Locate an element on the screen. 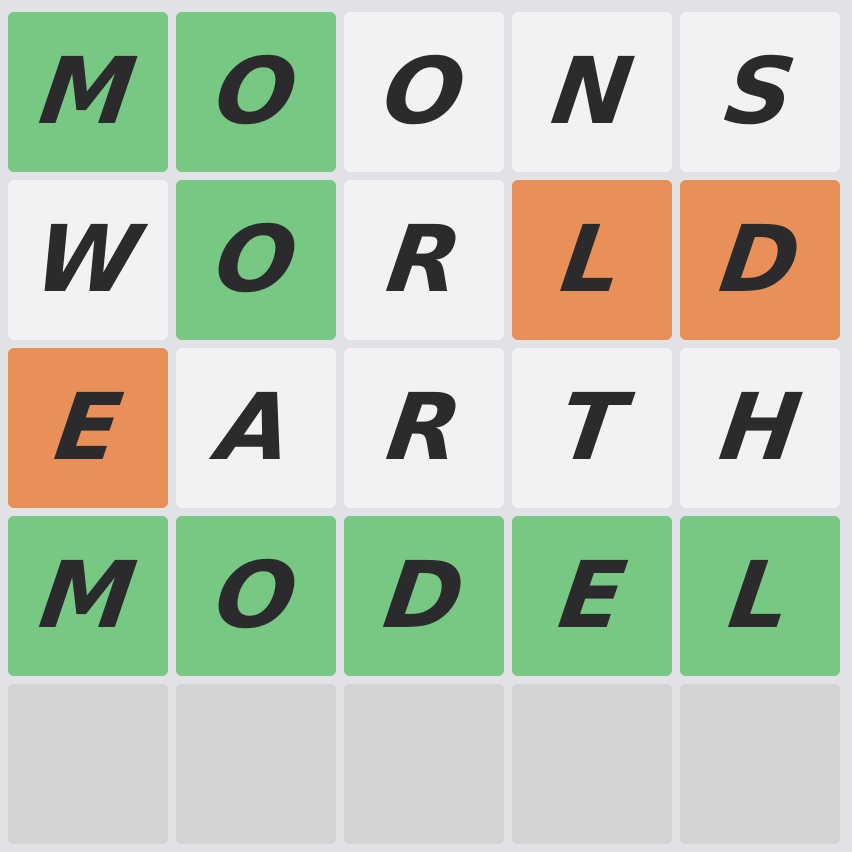 This screenshot has height=852, width=852. tile-r4-c3: D is located at coordinates (424, 596).